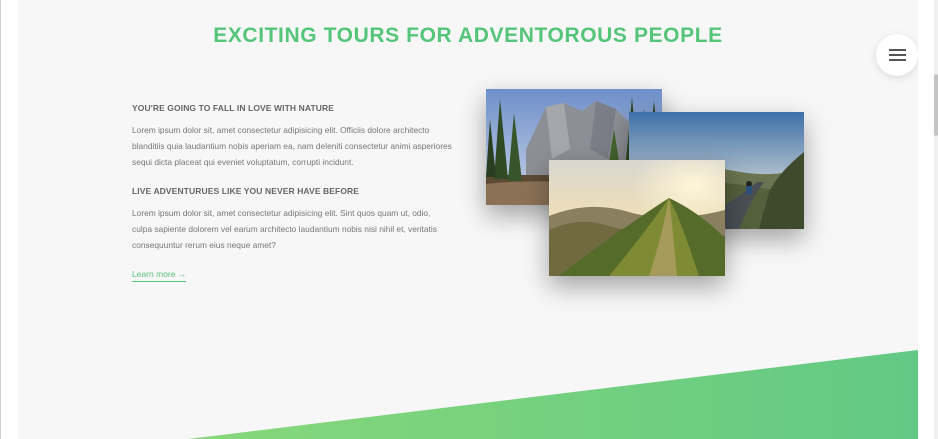 The height and width of the screenshot is (439, 938). What do you see at coordinates (897, 50) in the screenshot?
I see `hamburger-icon` at bounding box center [897, 50].